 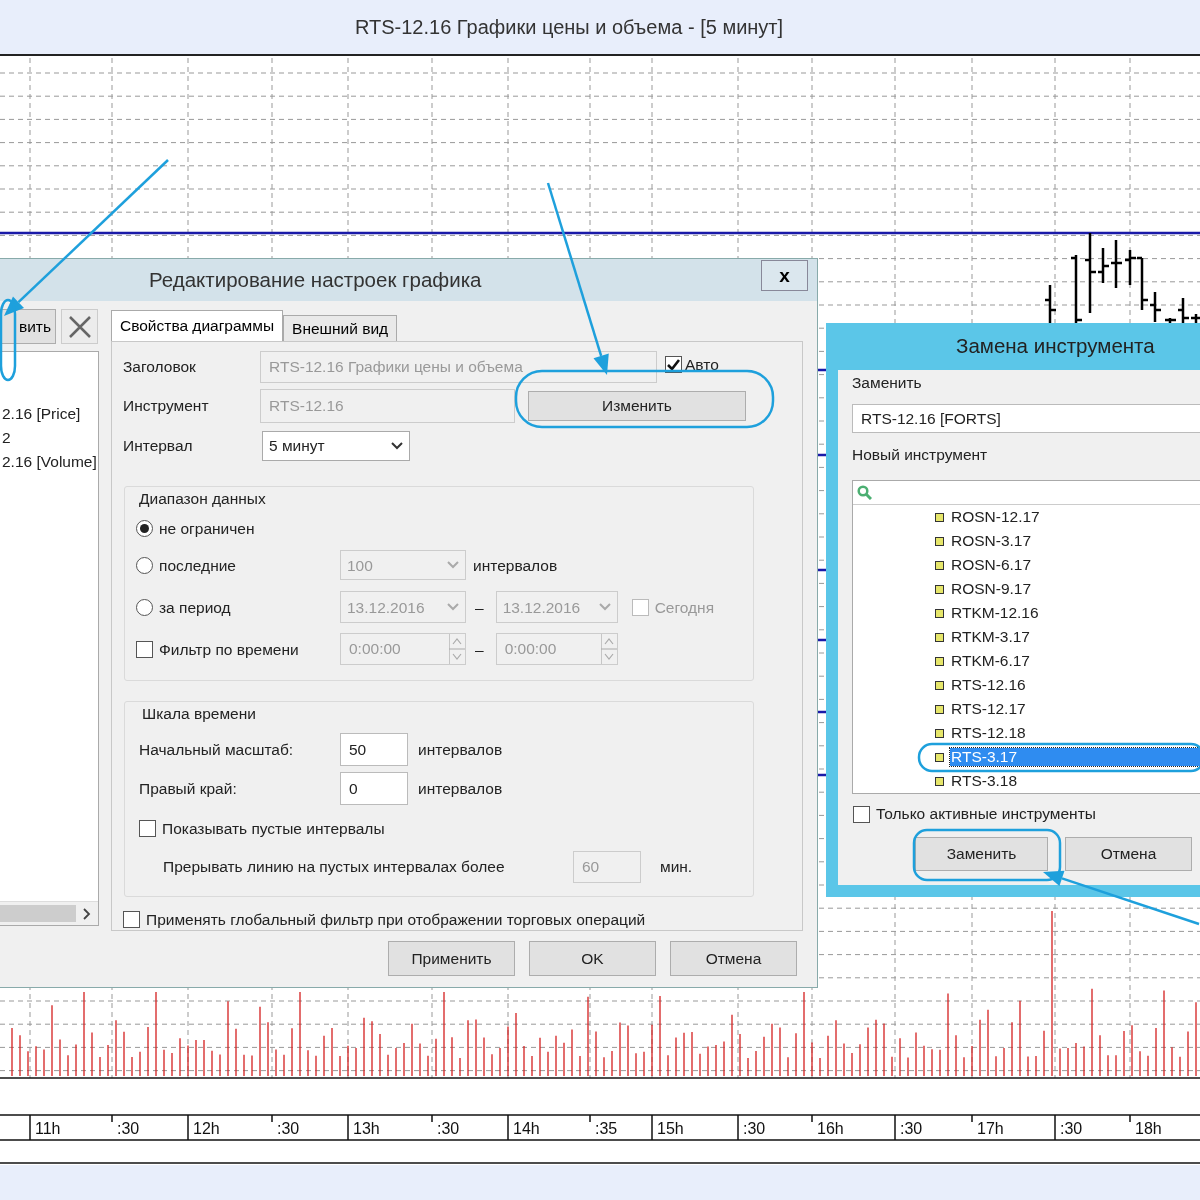 What do you see at coordinates (366, 1128) in the screenshot?
I see `time-label: 13h` at bounding box center [366, 1128].